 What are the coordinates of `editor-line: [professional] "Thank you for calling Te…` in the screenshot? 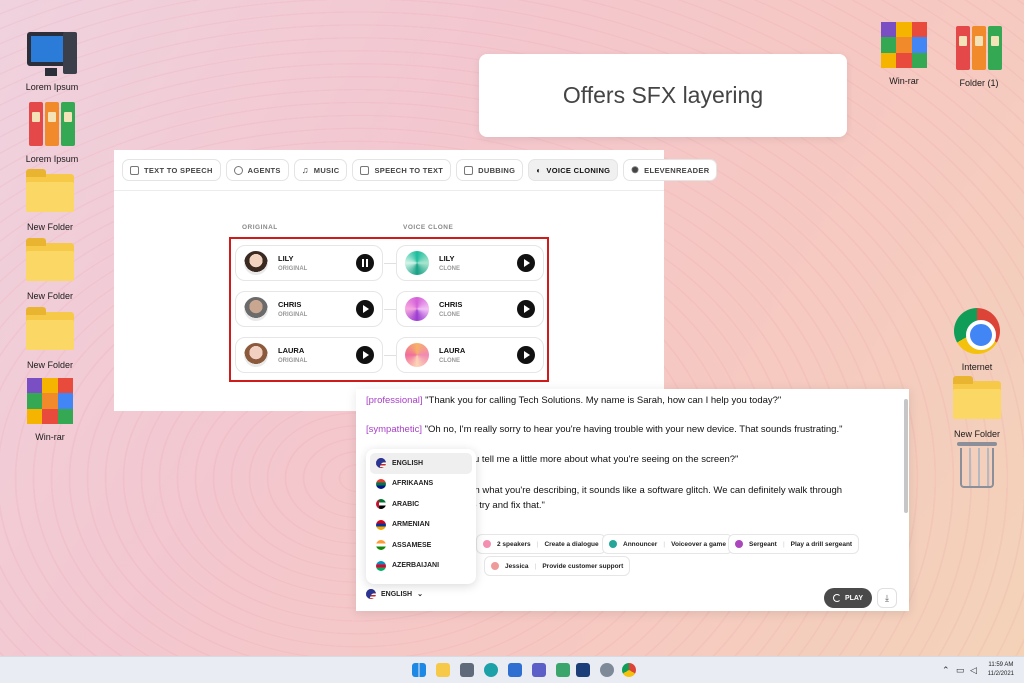 It's located at (573, 400).